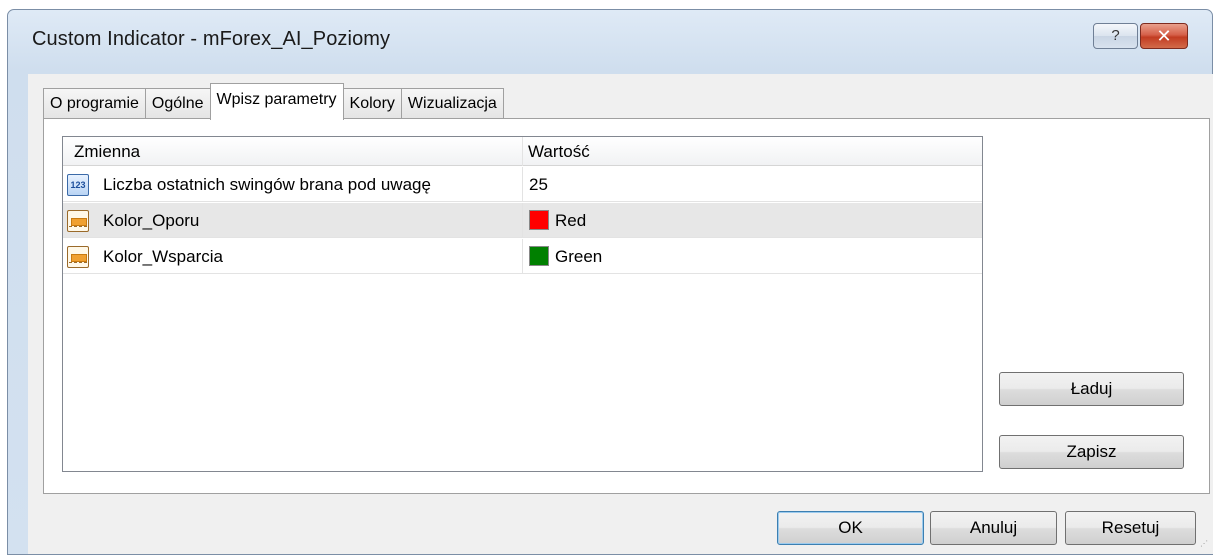 Image resolution: width=1213 pixels, height=555 pixels. Describe the element at coordinates (452, 103) in the screenshot. I see `tab-wizualizacja: Wizualizacja` at that location.